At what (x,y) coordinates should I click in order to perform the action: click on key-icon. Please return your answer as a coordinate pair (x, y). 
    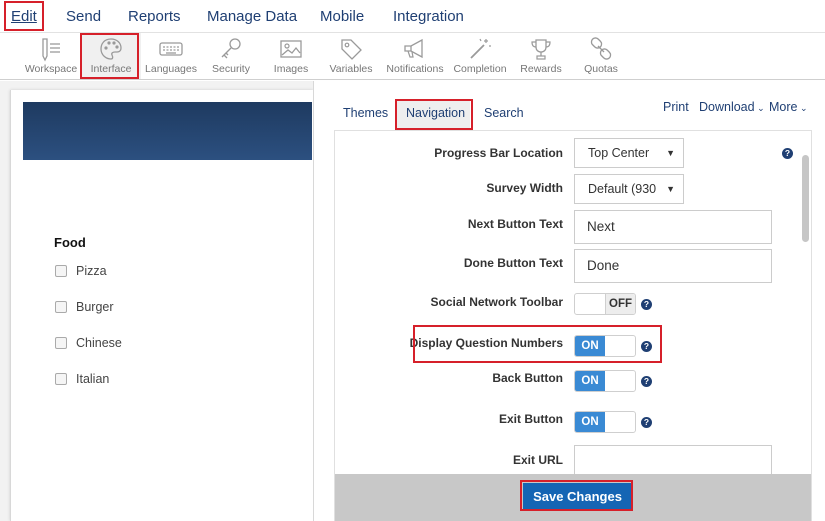
    Looking at the image, I should click on (231, 48).